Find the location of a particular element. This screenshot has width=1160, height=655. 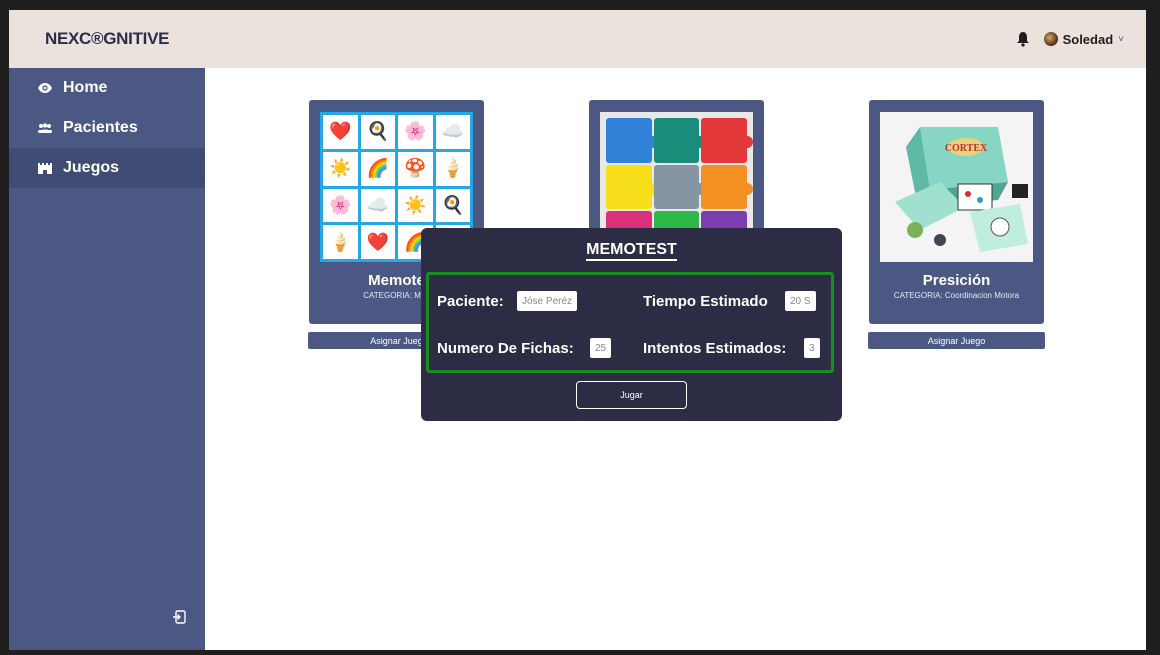

bell-icon is located at coordinates (1023, 39).